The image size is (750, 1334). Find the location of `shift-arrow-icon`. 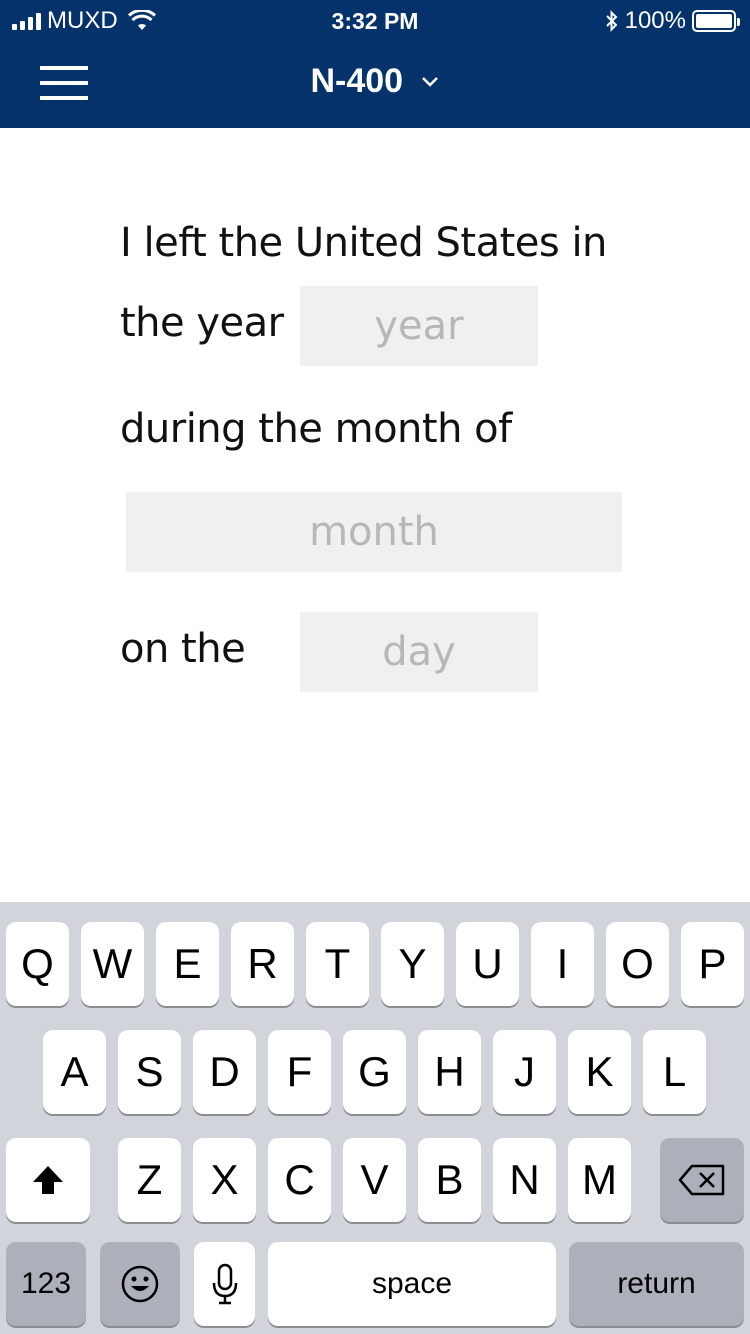

shift-arrow-icon is located at coordinates (48, 1180).